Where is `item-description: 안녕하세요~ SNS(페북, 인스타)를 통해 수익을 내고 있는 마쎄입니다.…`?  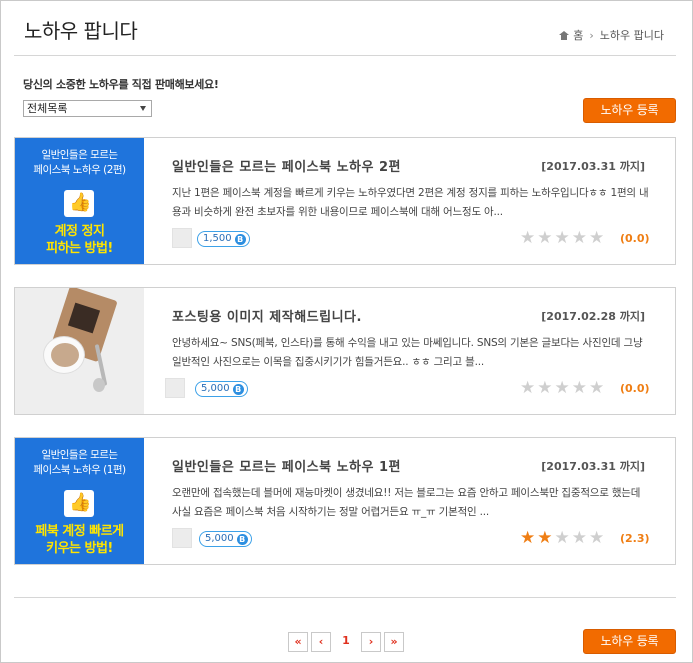 item-description: 안녕하세요~ SNS(페북, 인스타)를 통해 수익을 내고 있는 마쎄입니다.… is located at coordinates (410, 353).